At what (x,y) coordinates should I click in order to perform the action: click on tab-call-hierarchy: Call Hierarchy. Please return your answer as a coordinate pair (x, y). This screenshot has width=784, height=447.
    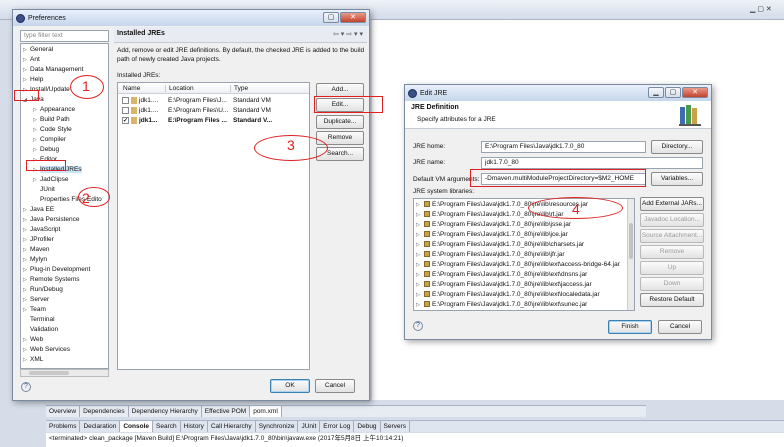
    Looking at the image, I should click on (232, 426).